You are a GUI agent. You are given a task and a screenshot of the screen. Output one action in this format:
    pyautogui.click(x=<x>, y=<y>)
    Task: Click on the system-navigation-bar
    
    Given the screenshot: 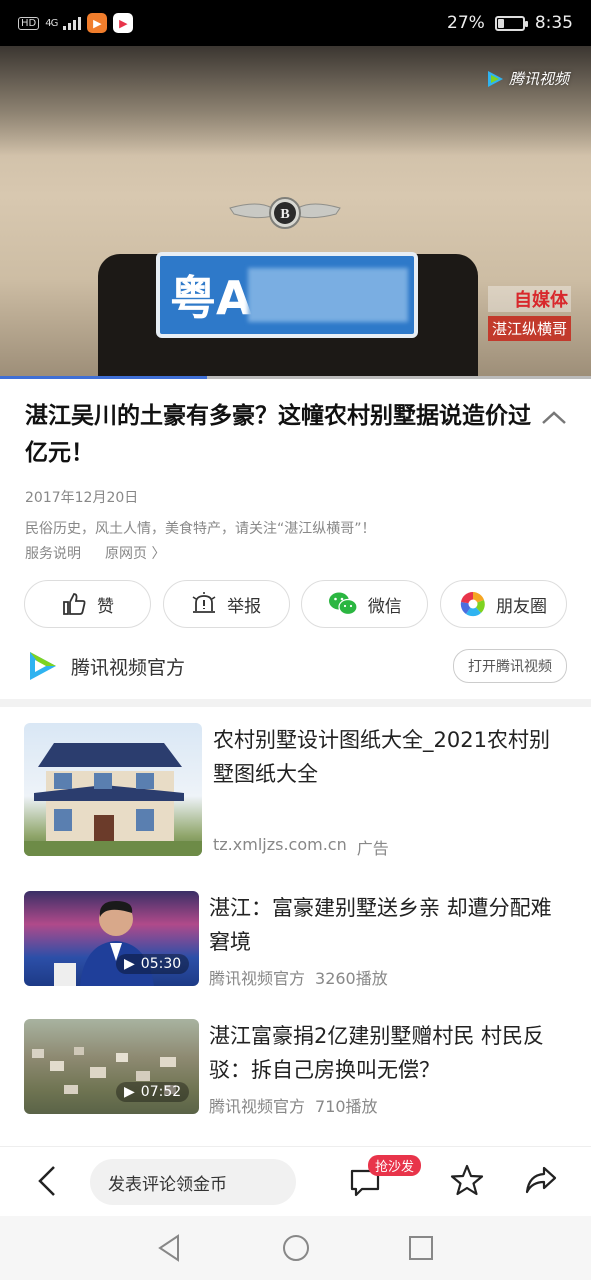 What is the action you would take?
    pyautogui.click(x=295, y=1248)
    